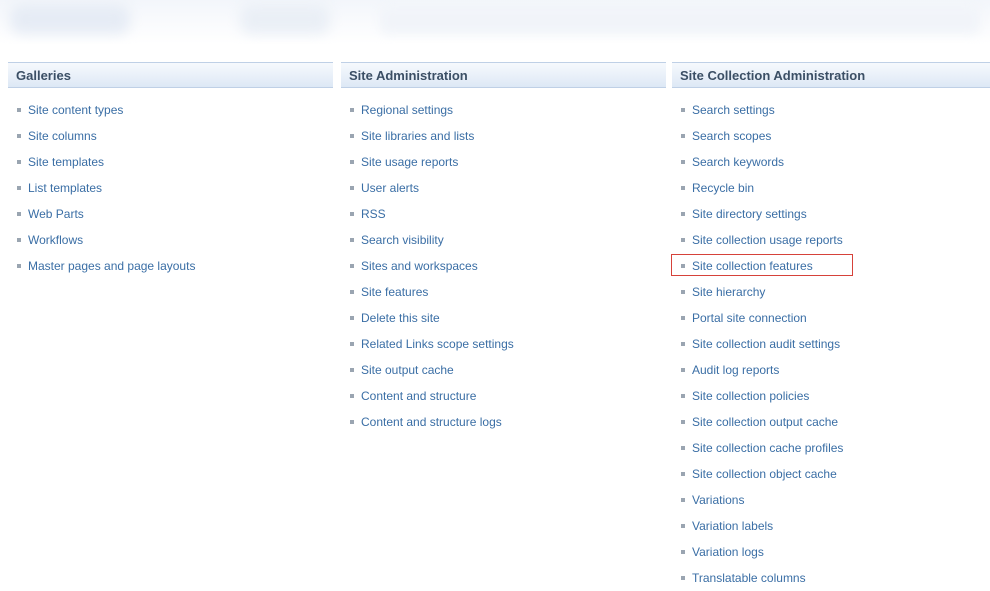 Image resolution: width=990 pixels, height=591 pixels. What do you see at coordinates (831, 396) in the screenshot?
I see `link-site-collection-policies: Site collection policies` at bounding box center [831, 396].